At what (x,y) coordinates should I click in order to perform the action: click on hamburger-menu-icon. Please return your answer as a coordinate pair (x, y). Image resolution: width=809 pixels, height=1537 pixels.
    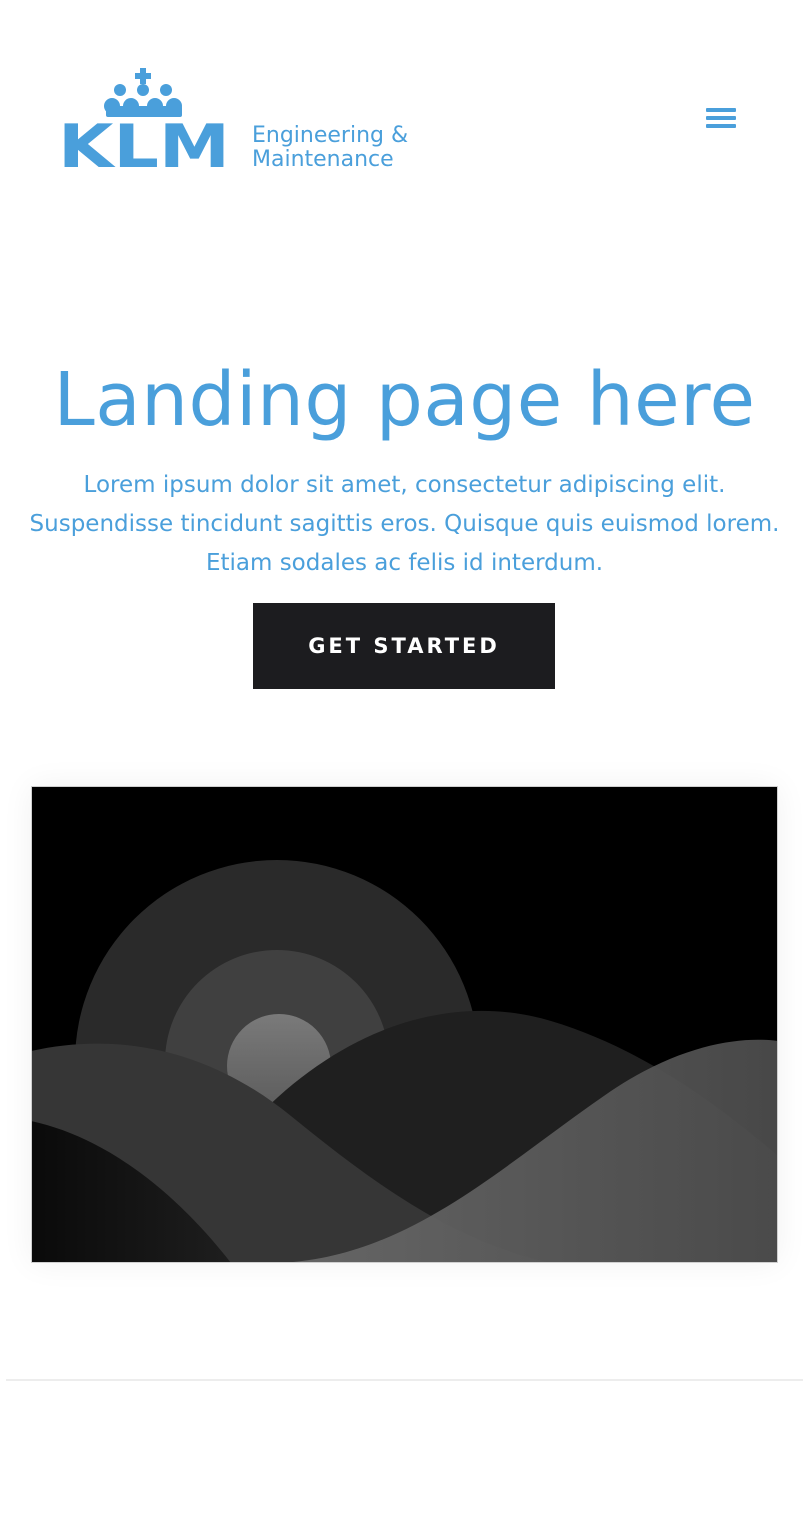
    Looking at the image, I should click on (721, 118).